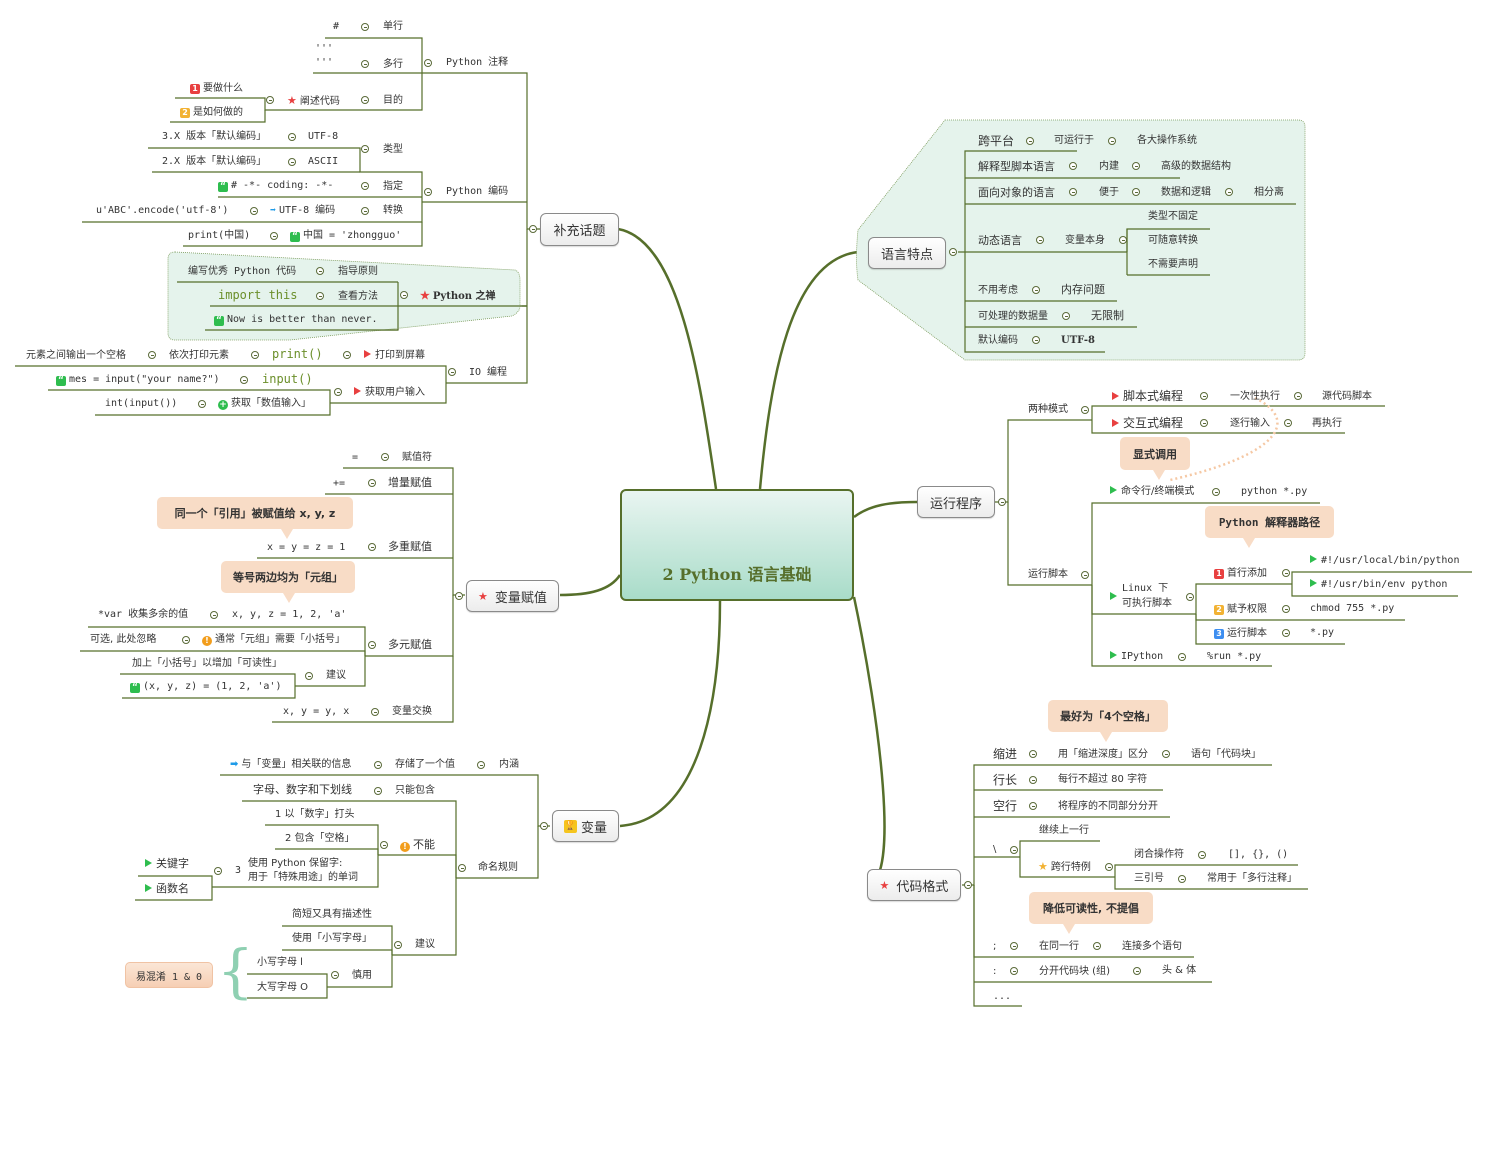 The width and height of the screenshot is (1488, 1152). I want to click on topic-features: 语言特点, so click(907, 253).